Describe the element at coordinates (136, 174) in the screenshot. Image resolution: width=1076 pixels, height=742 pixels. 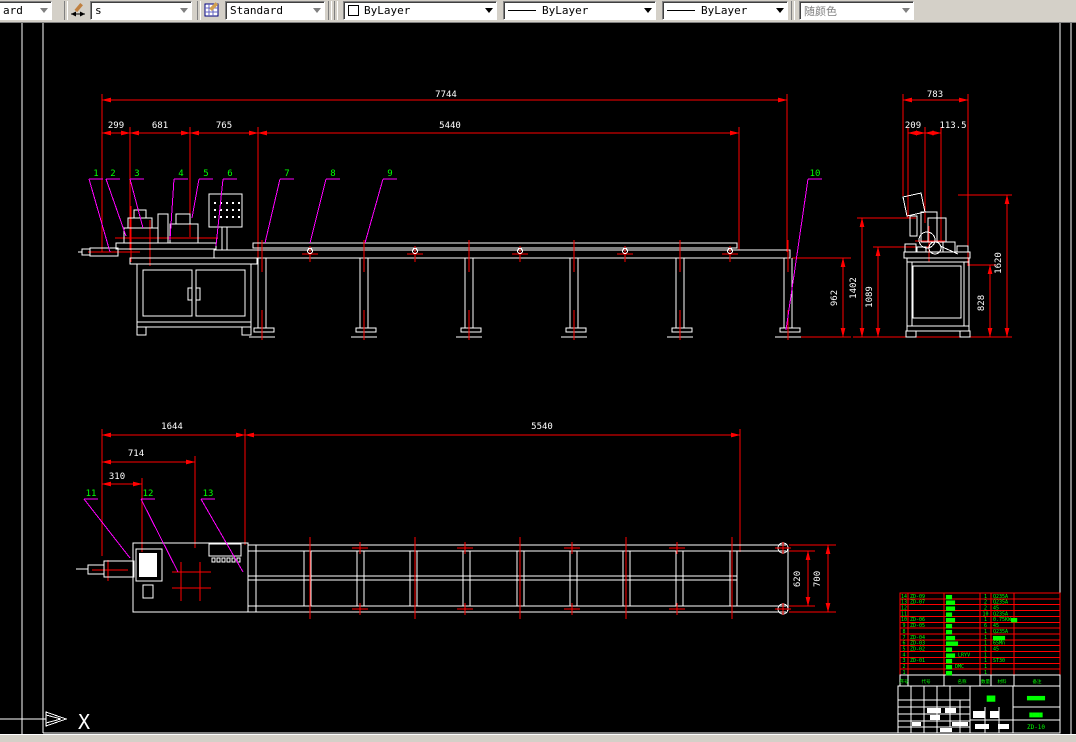
I see `balloon-label: 3` at that location.